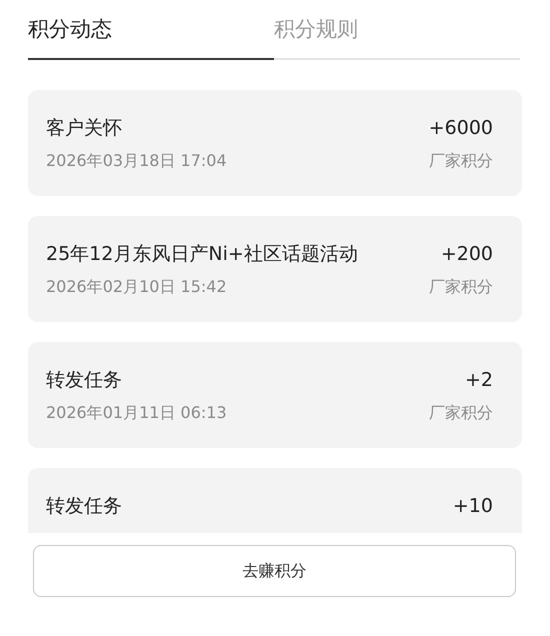 This screenshot has height=636, width=550. What do you see at coordinates (151, 37) in the screenshot?
I see `tab: 积分动态` at bounding box center [151, 37].